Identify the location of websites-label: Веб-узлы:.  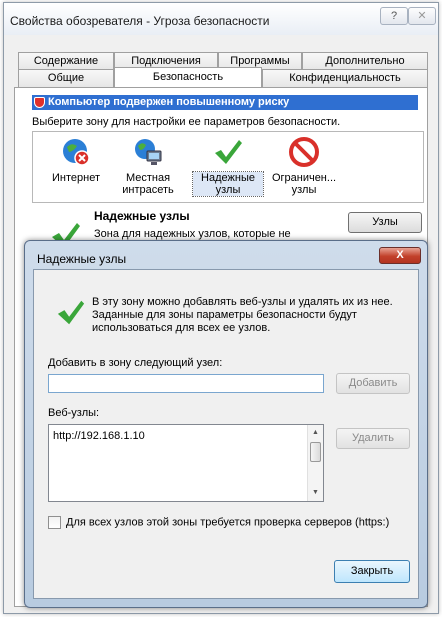
(74, 413).